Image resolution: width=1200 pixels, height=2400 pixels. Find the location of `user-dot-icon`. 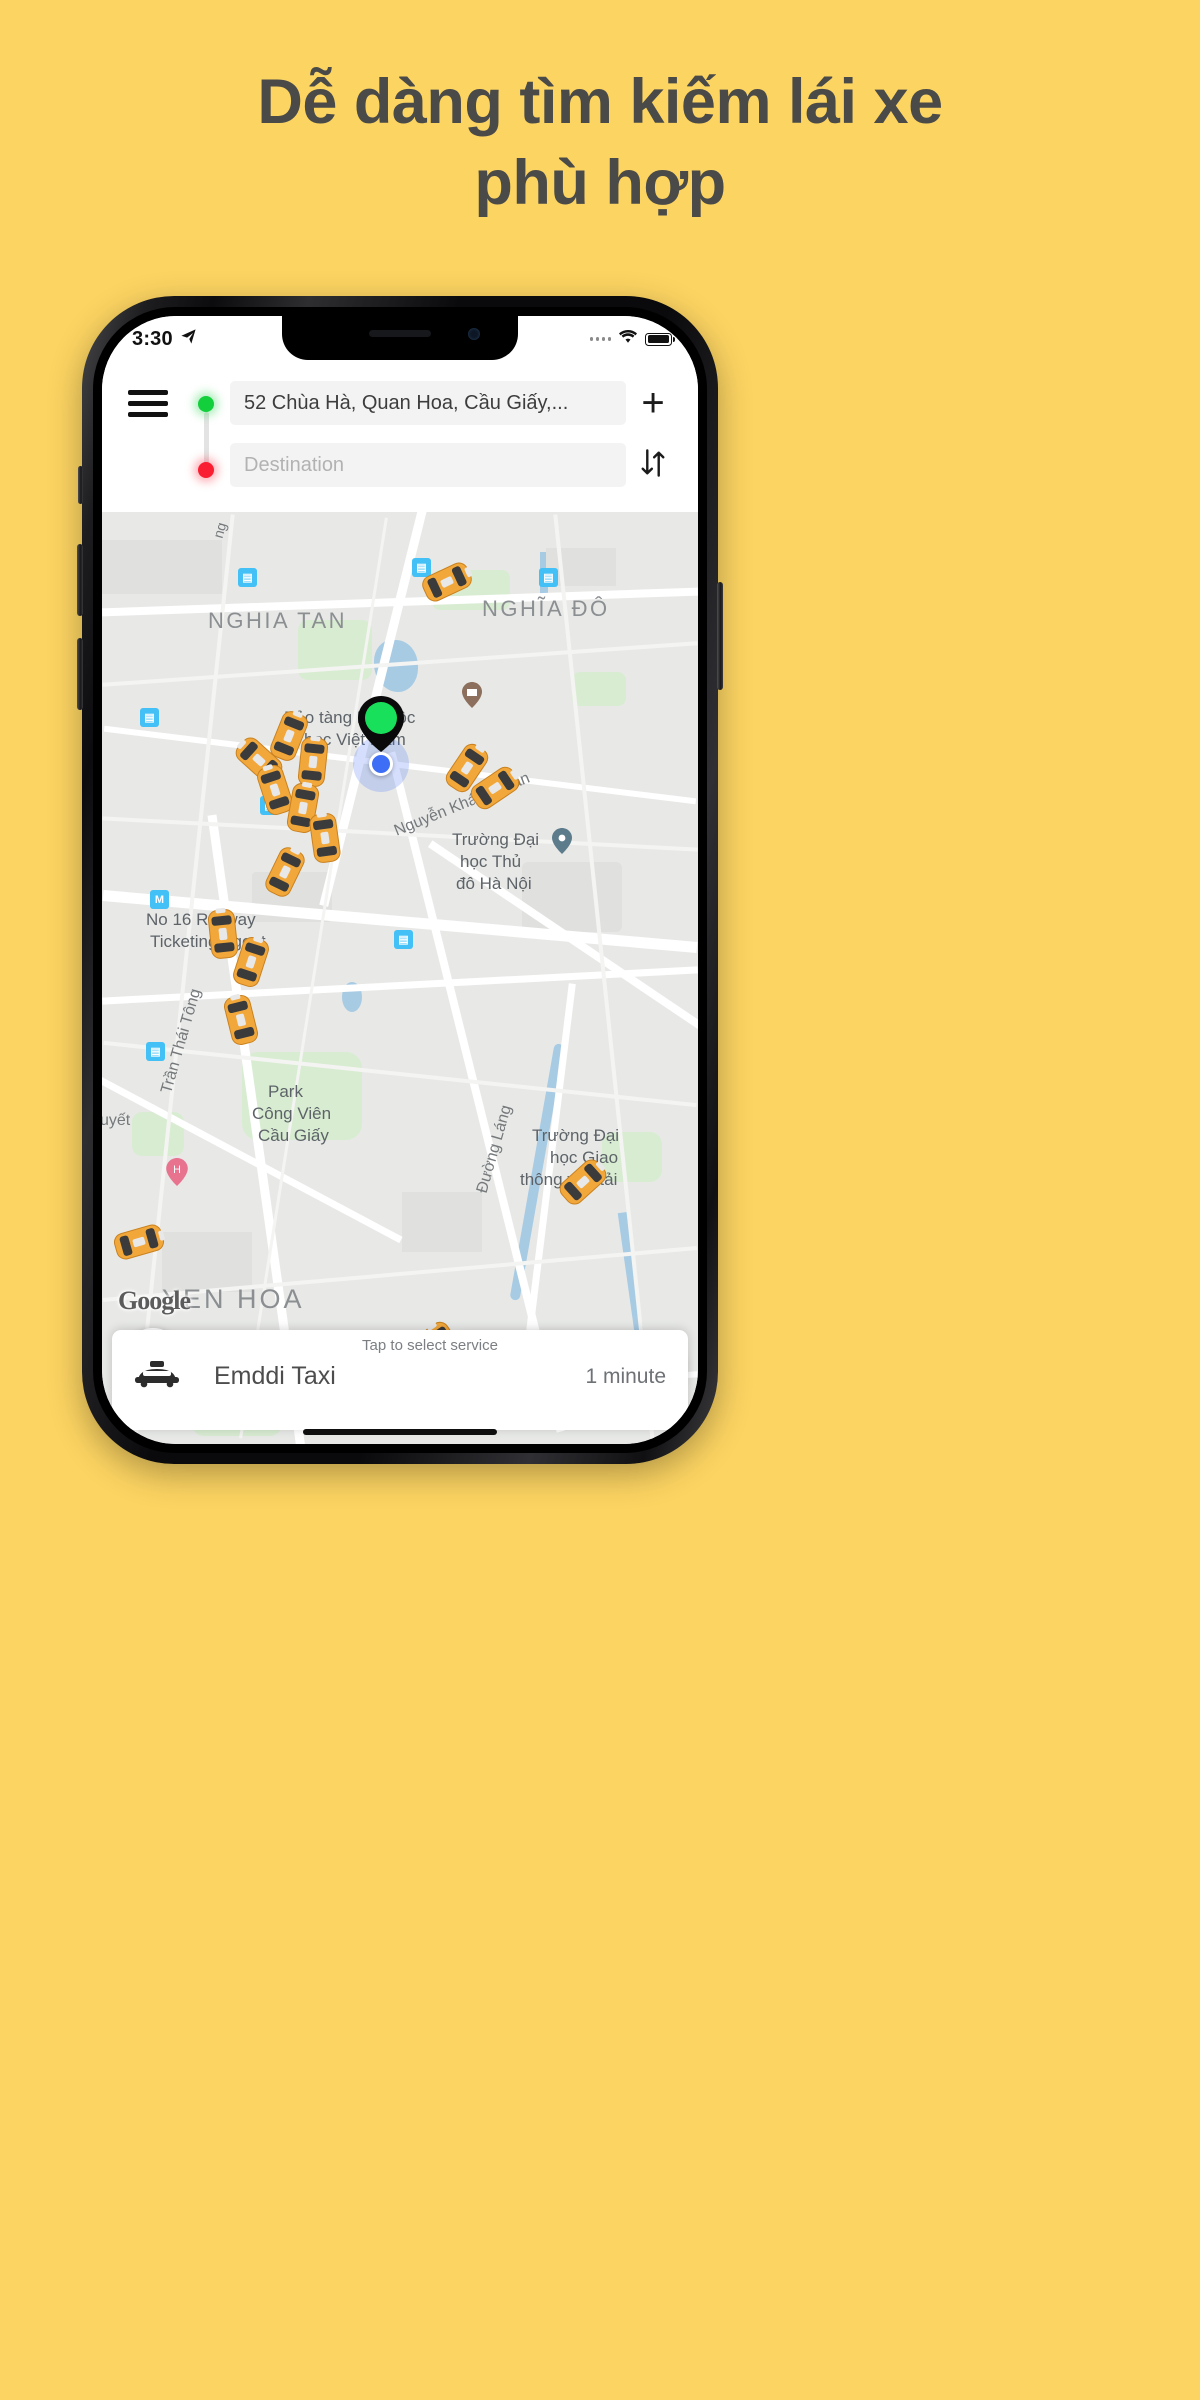

user-dot-icon is located at coordinates (381, 764).